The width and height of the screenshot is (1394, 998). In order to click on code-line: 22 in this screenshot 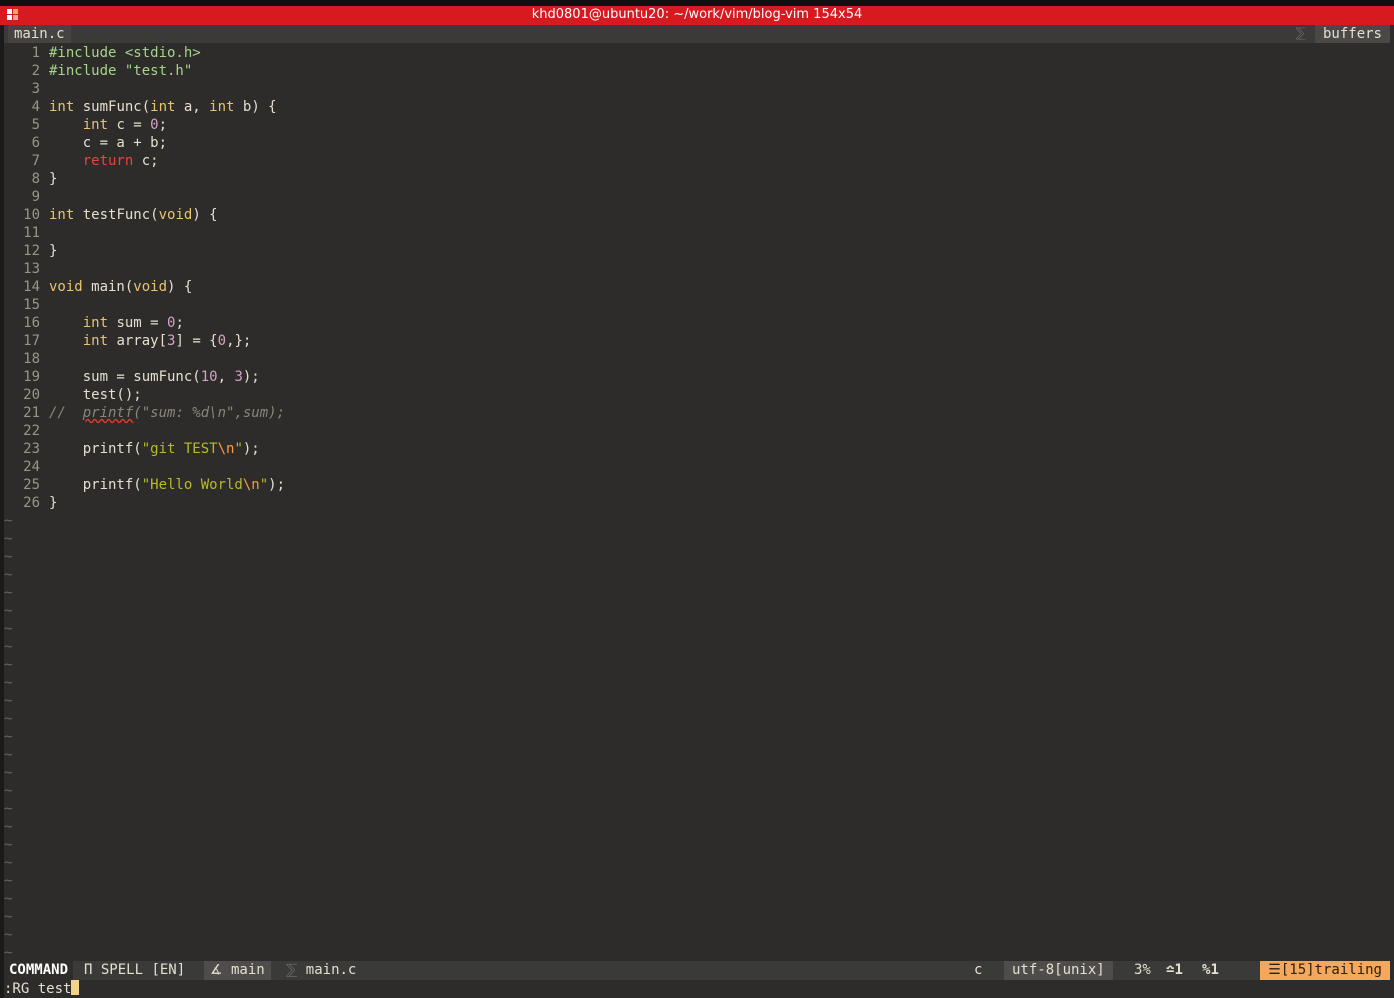, I will do `click(694, 431)`.